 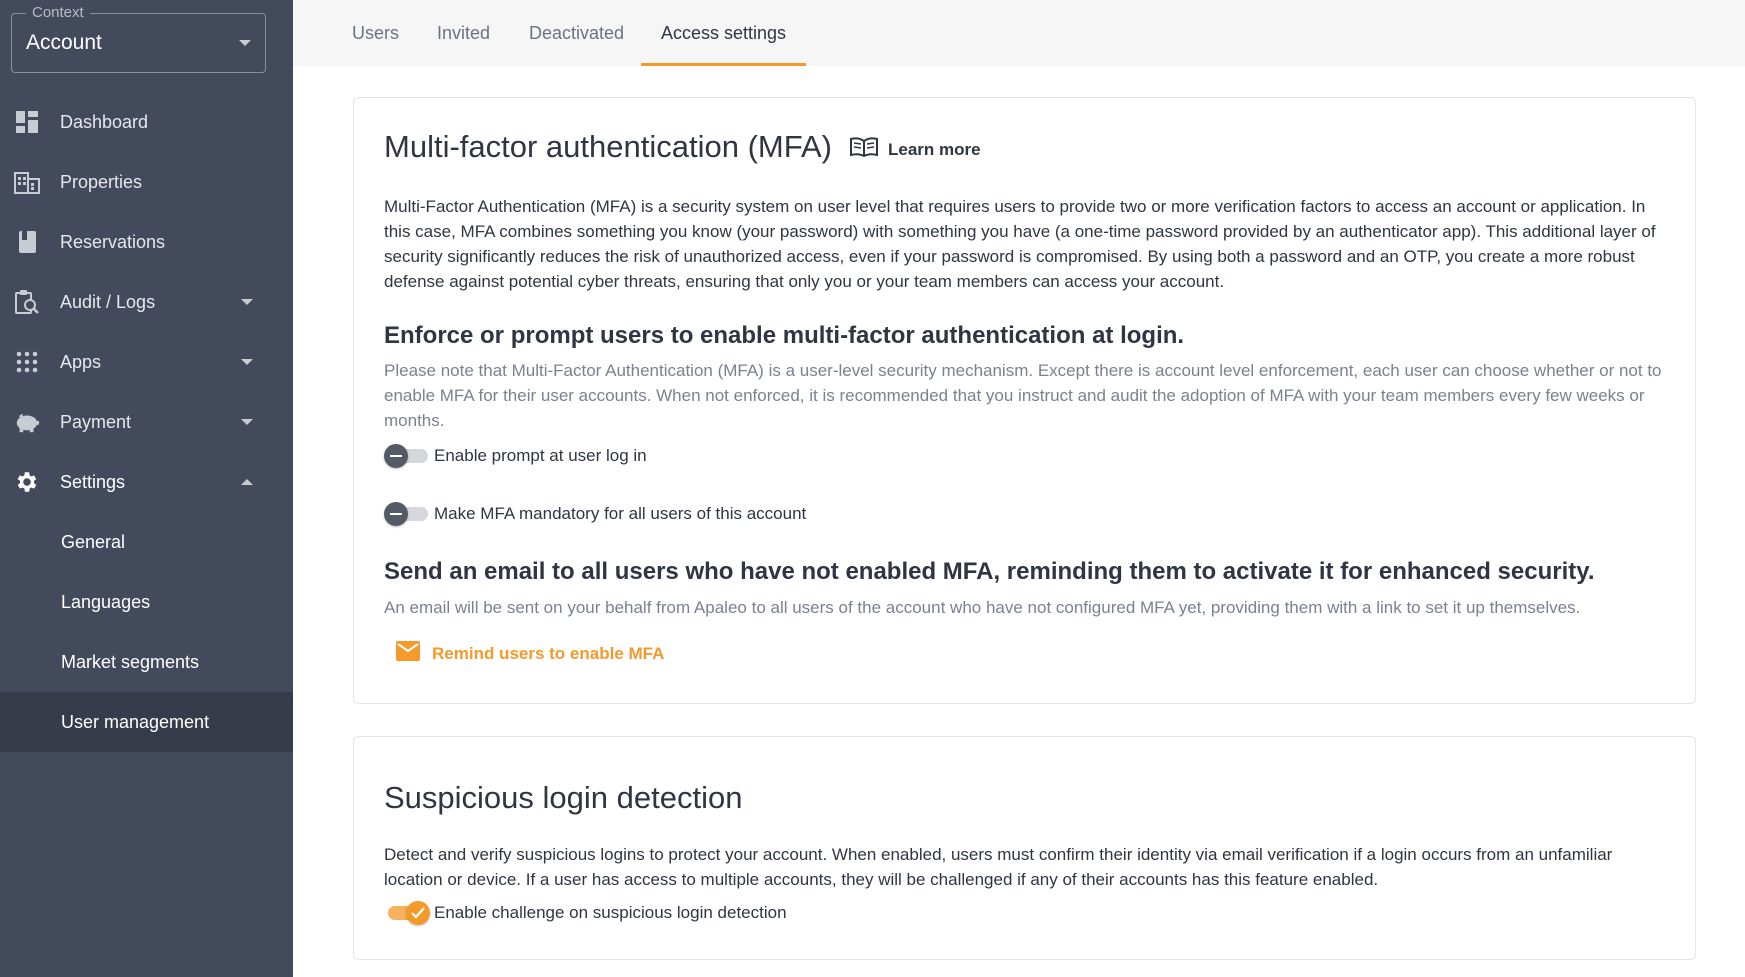 What do you see at coordinates (96, 421) in the screenshot?
I see `sidebar-item-label: Payment` at bounding box center [96, 421].